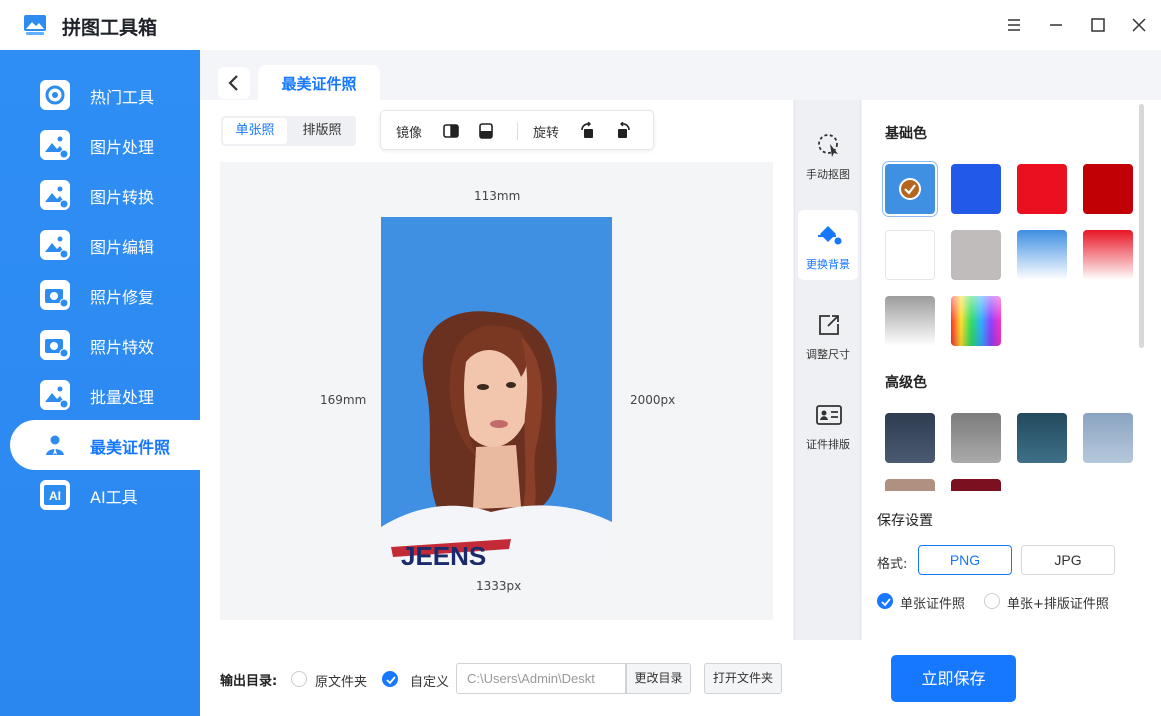  I want to click on custom-folder-label: 自定义, so click(430, 682).